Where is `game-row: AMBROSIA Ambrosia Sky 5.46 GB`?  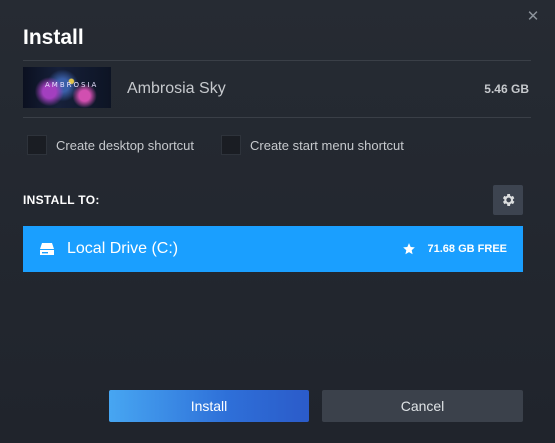
game-row: AMBROSIA Ambrosia Sky 5.46 GB is located at coordinates (277, 89).